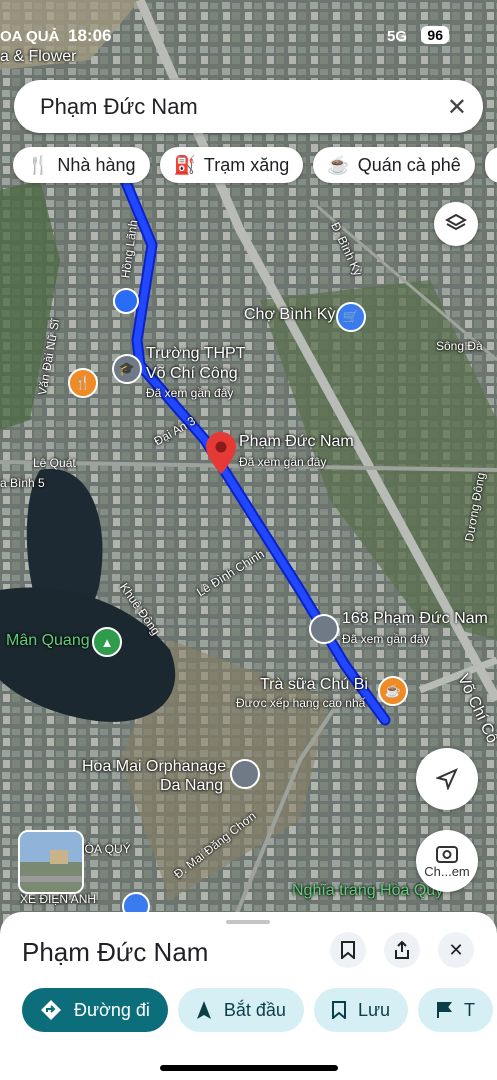 The height and width of the screenshot is (1080, 497). I want to click on map-label: 168 Phạm Đức Nam, so click(415, 618).